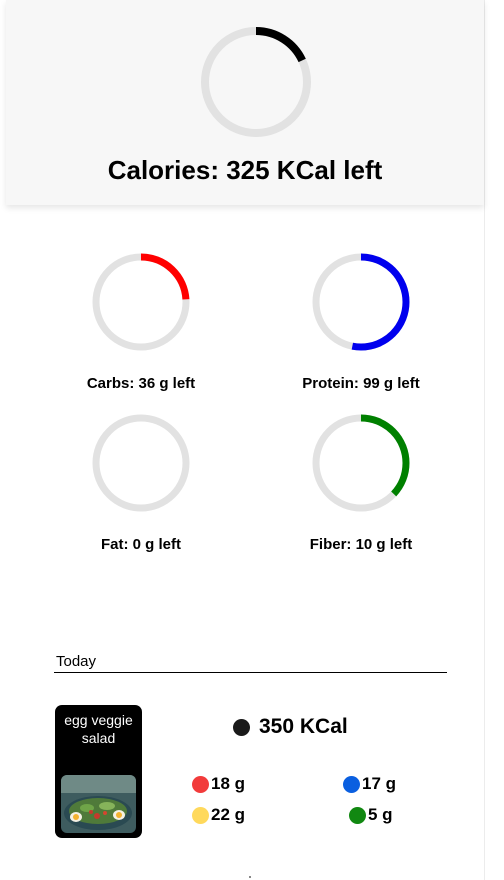 Image resolution: width=504 pixels, height=880 pixels. I want to click on protein-remaining-label: Protein: 99 g left, so click(361, 383).